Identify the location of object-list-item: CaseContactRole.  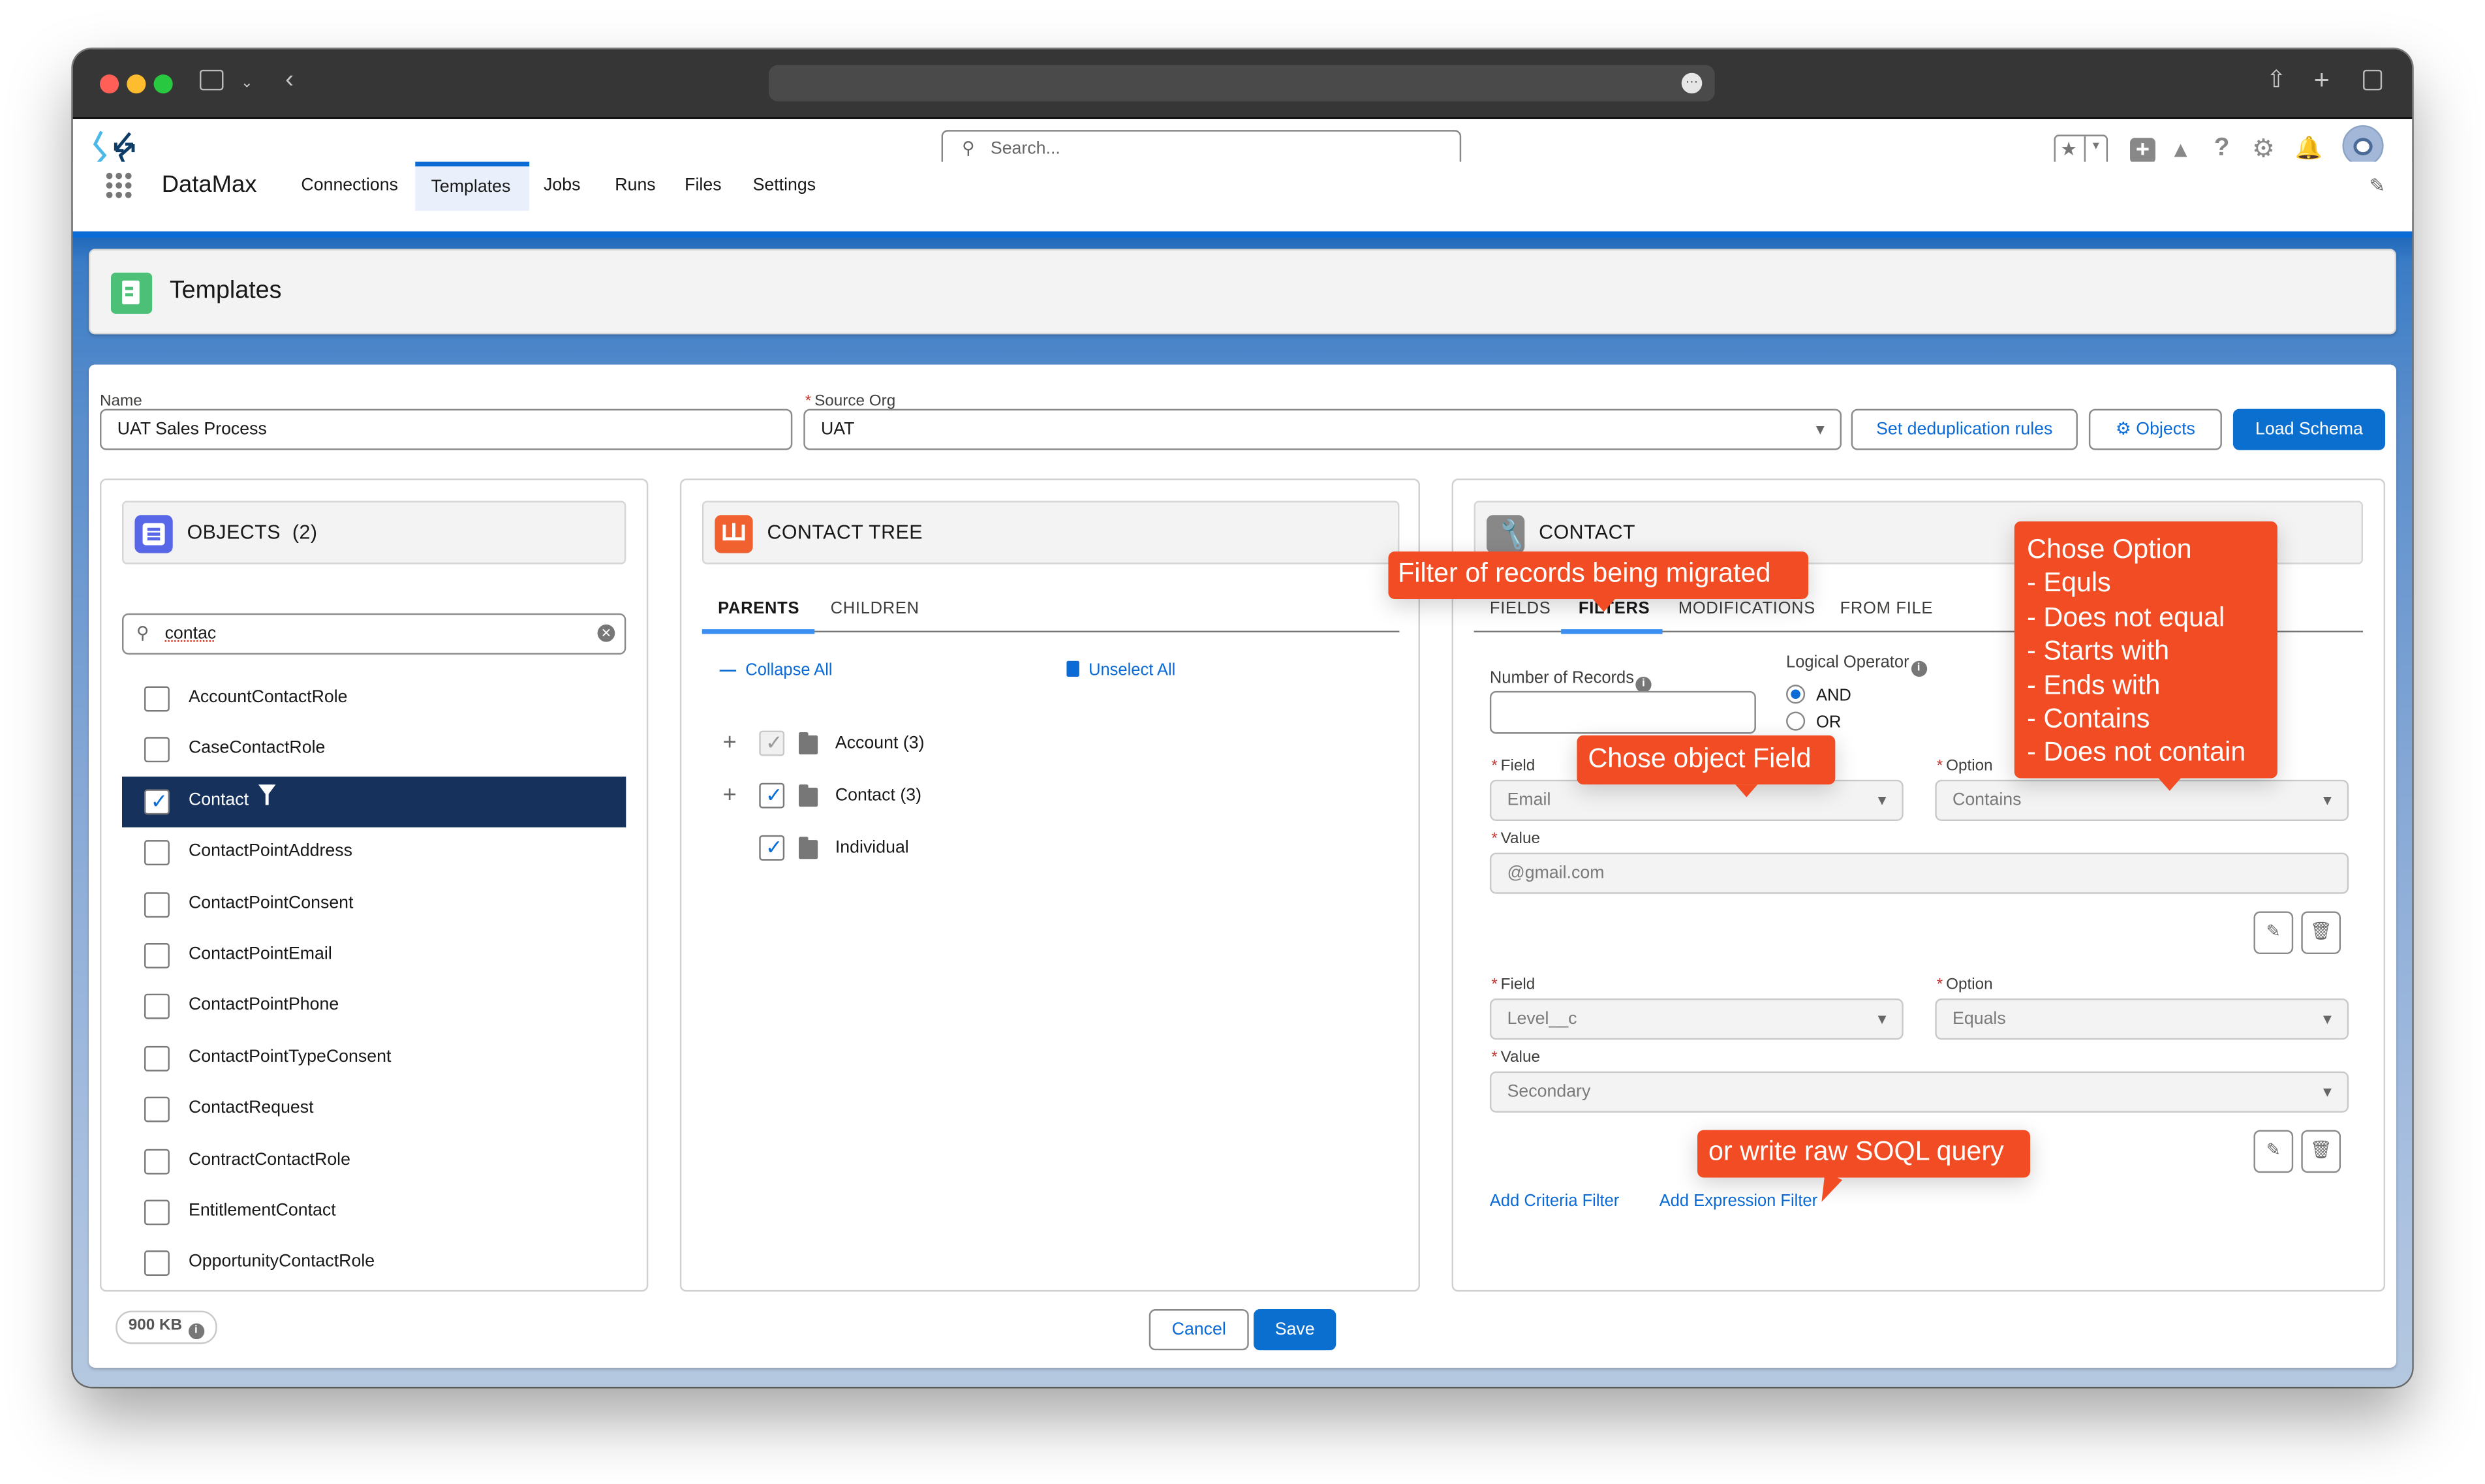
(374, 750).